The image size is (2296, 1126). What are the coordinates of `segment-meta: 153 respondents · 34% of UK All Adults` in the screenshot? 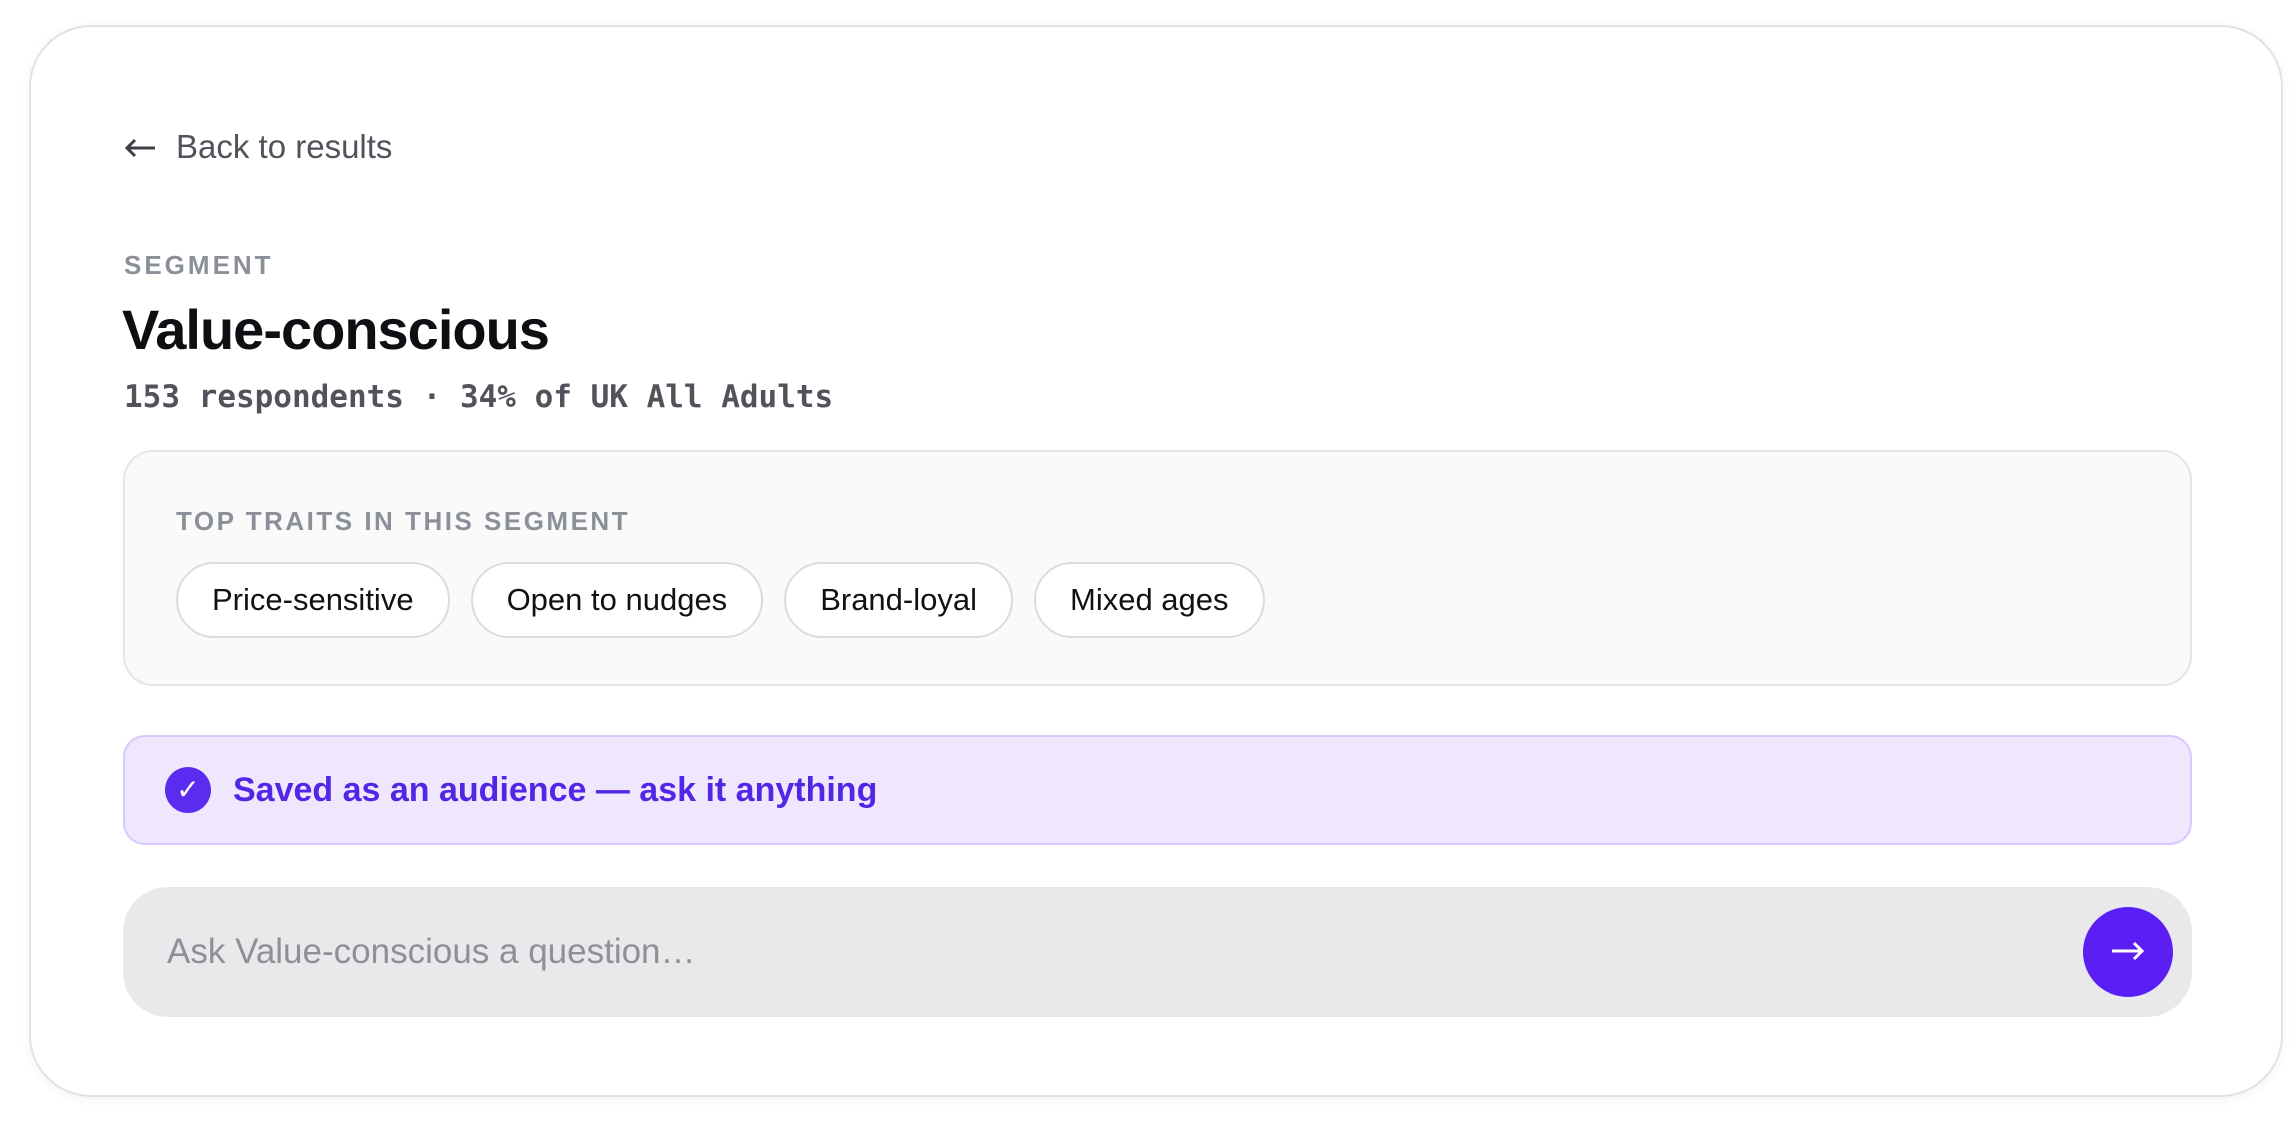 It's located at (479, 397).